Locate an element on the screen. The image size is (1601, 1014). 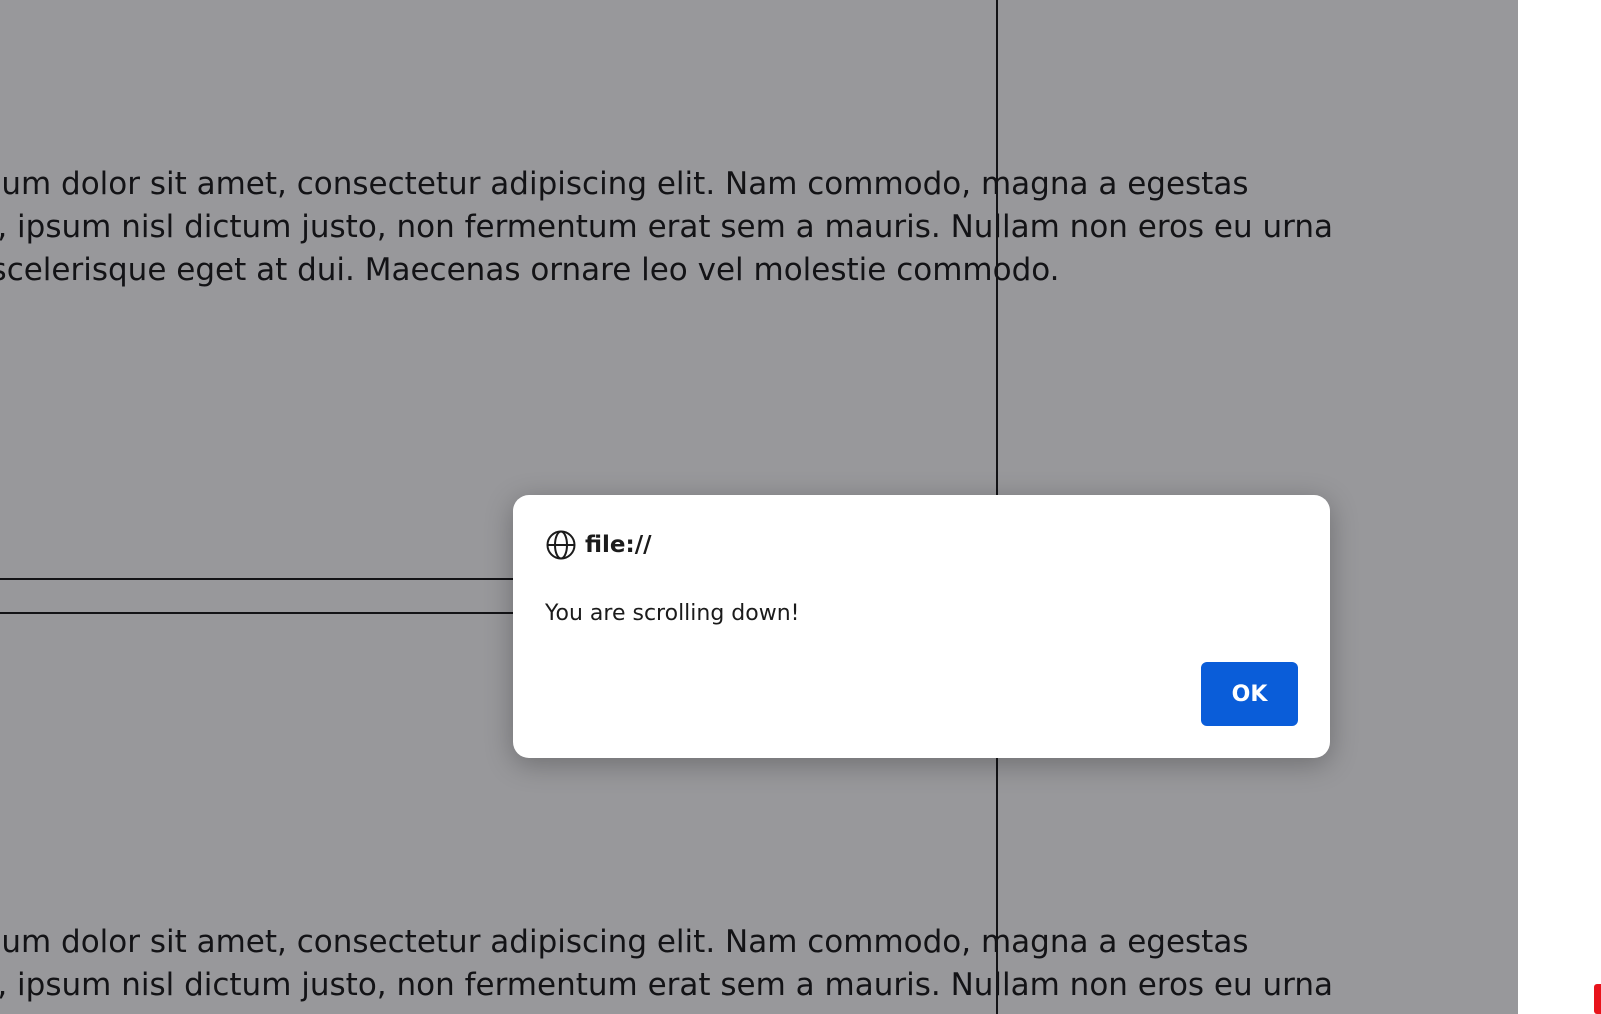
alert-dialog: file:// You are scrolling down! OK is located at coordinates (921, 626).